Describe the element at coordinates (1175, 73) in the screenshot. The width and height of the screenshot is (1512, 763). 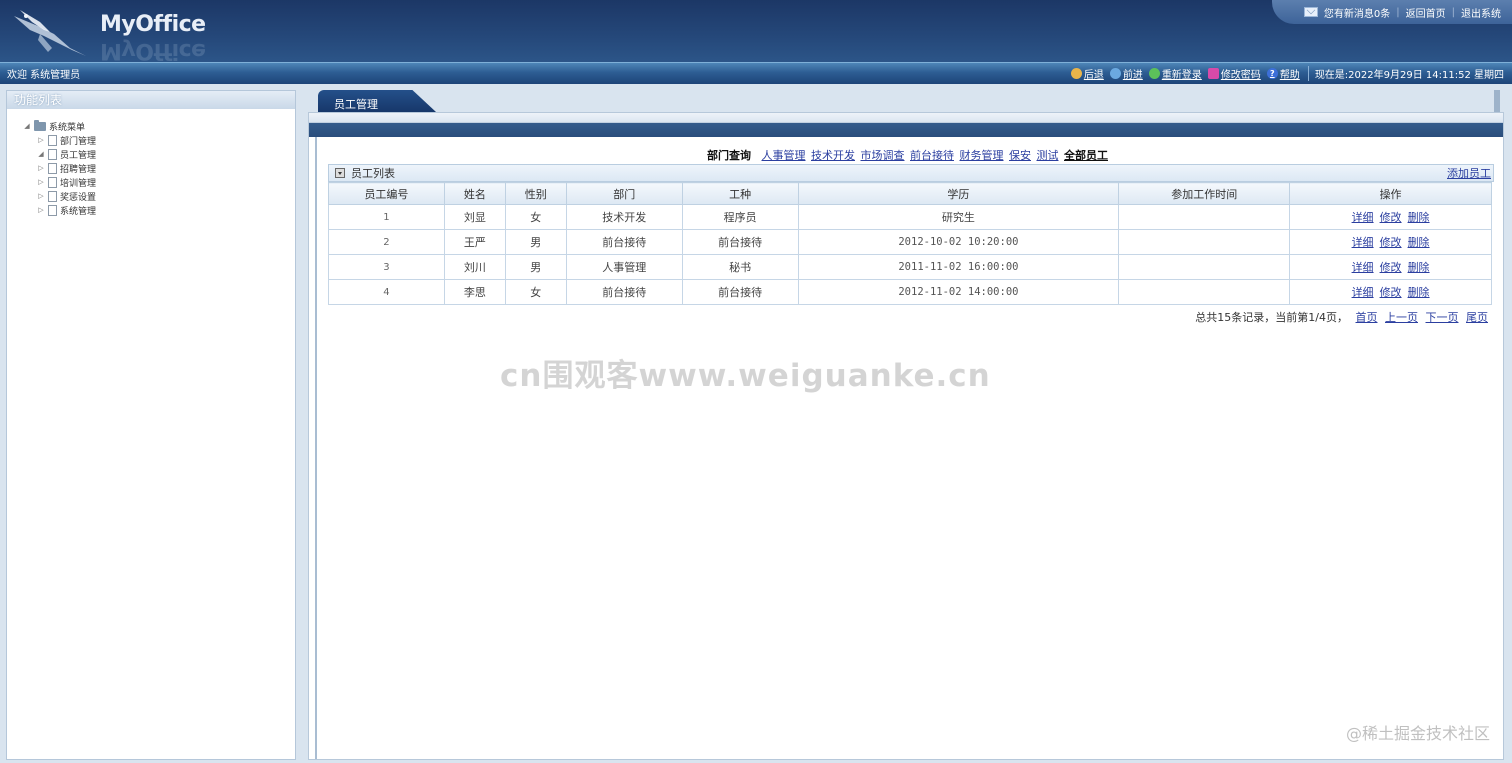
I see `relogin-button: 重新登录` at that location.